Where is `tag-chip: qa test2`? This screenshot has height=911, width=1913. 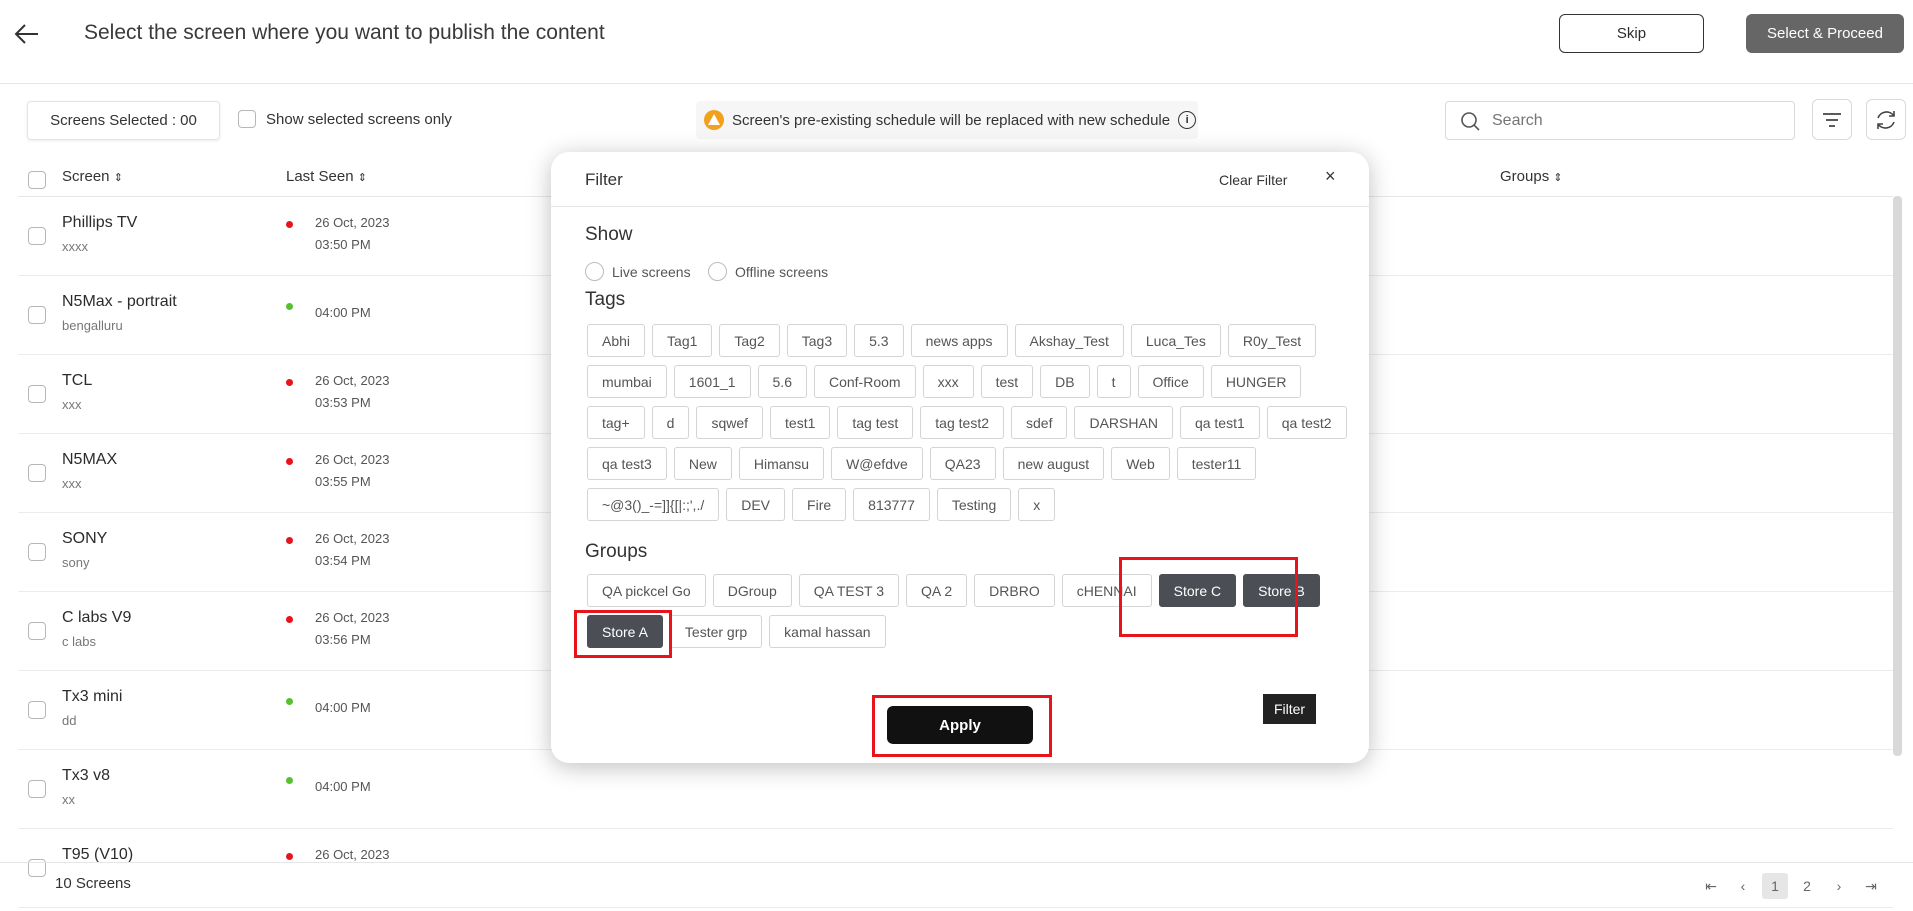
tag-chip: qa test2 is located at coordinates (1306, 422).